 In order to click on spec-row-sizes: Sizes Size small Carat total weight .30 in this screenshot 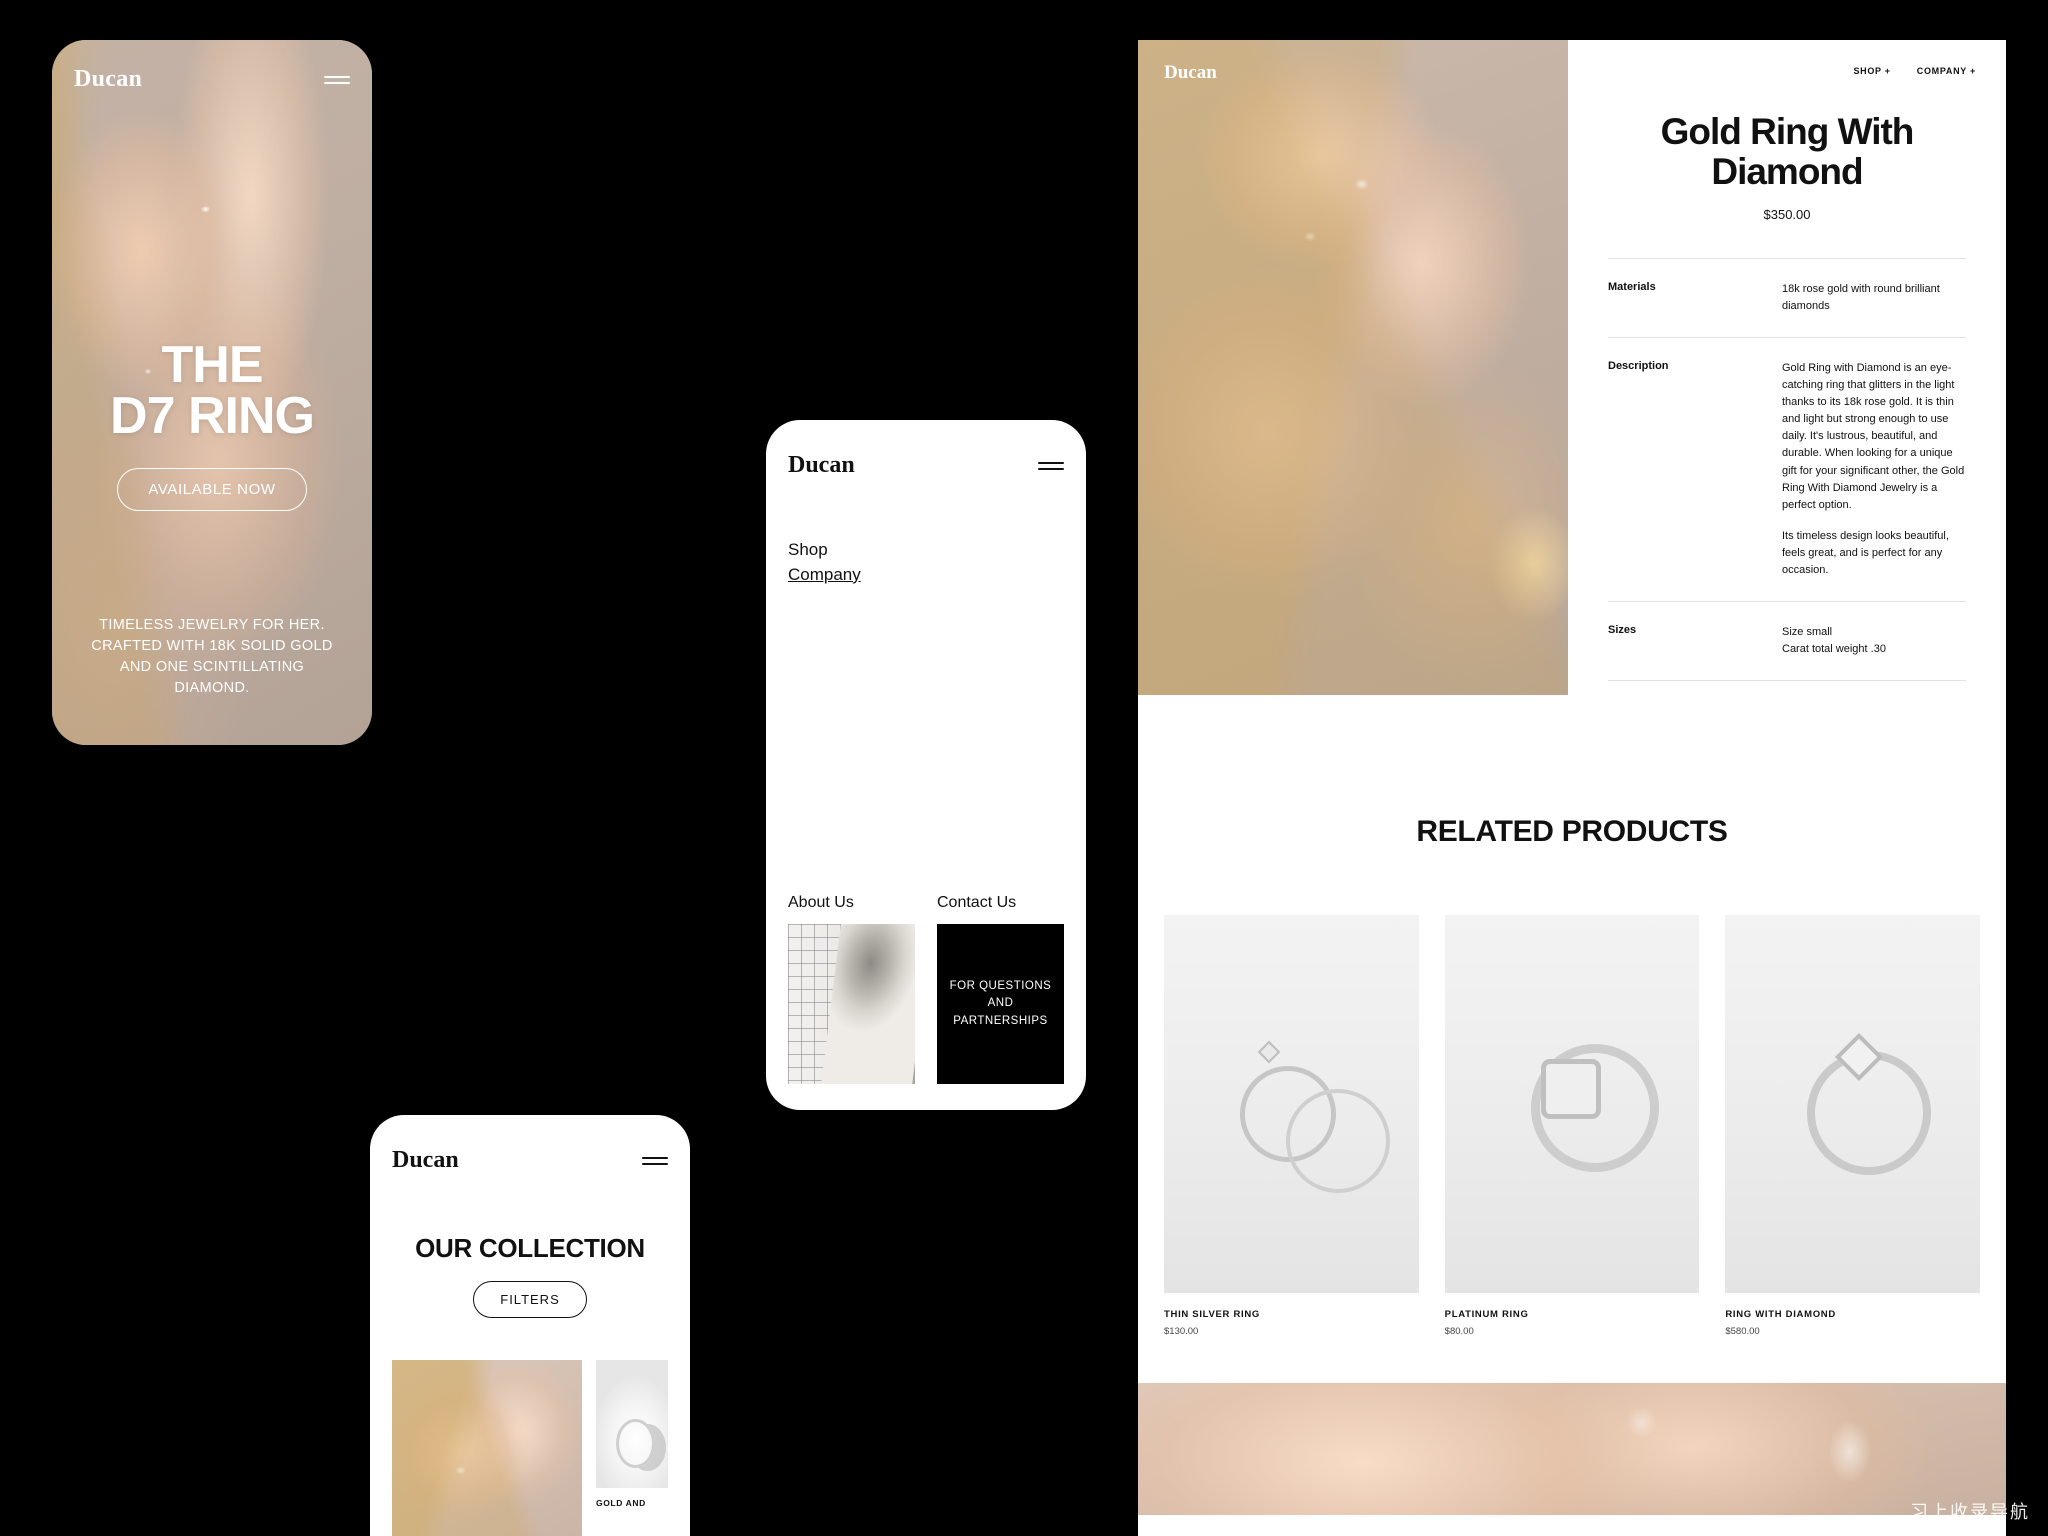, I will do `click(1787, 640)`.